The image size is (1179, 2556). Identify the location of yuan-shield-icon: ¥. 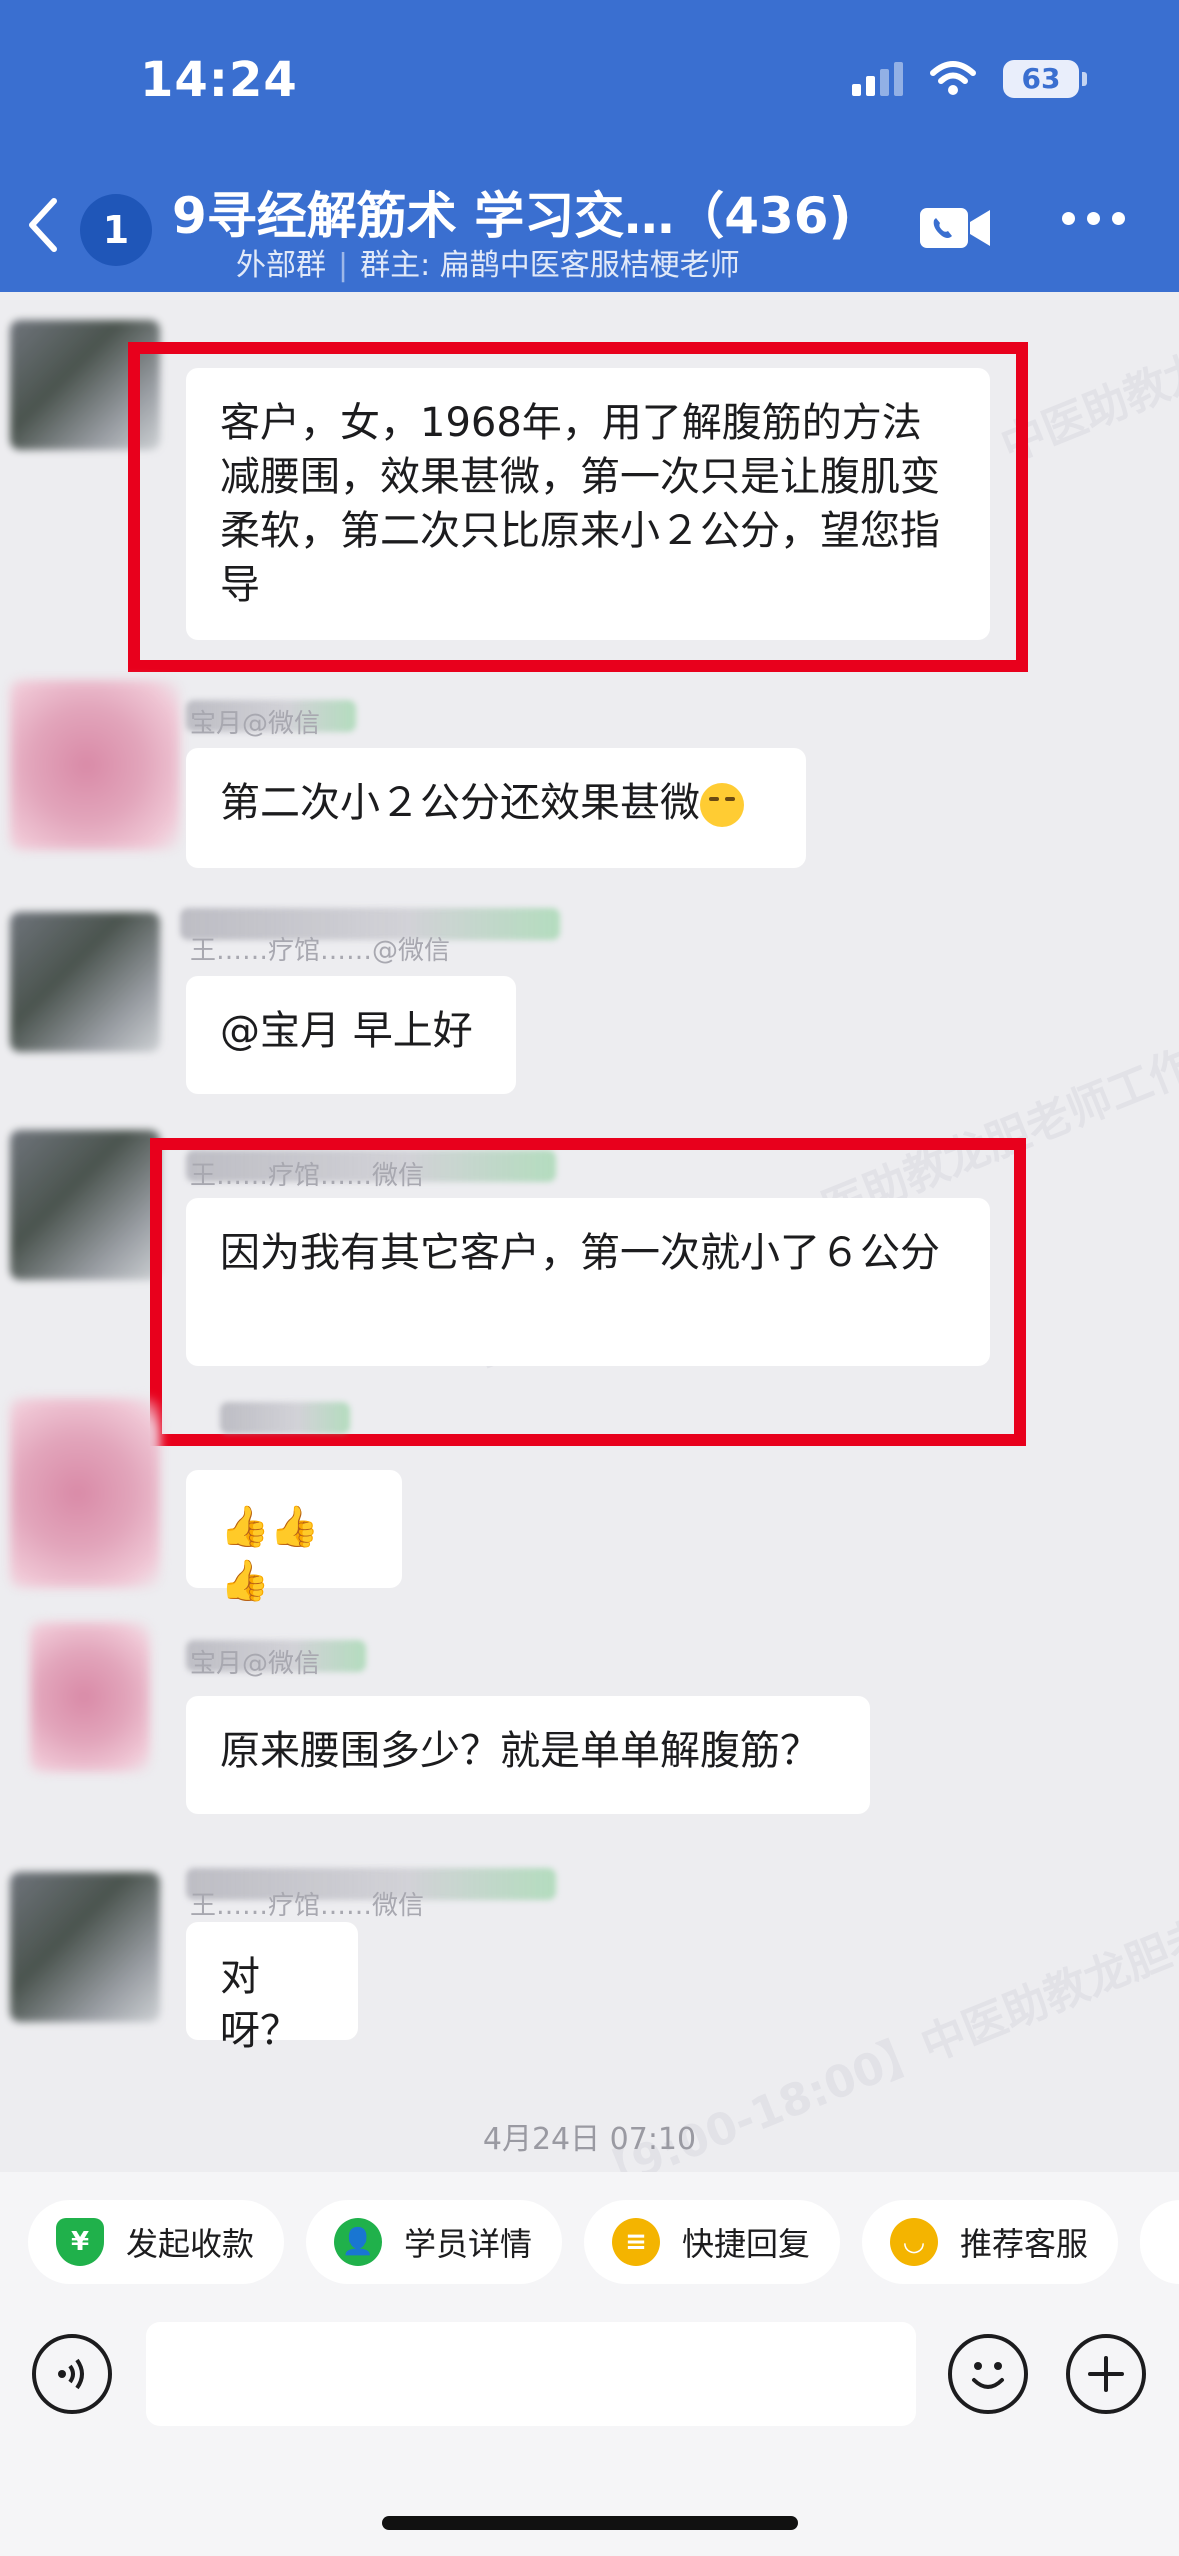
(80, 2242).